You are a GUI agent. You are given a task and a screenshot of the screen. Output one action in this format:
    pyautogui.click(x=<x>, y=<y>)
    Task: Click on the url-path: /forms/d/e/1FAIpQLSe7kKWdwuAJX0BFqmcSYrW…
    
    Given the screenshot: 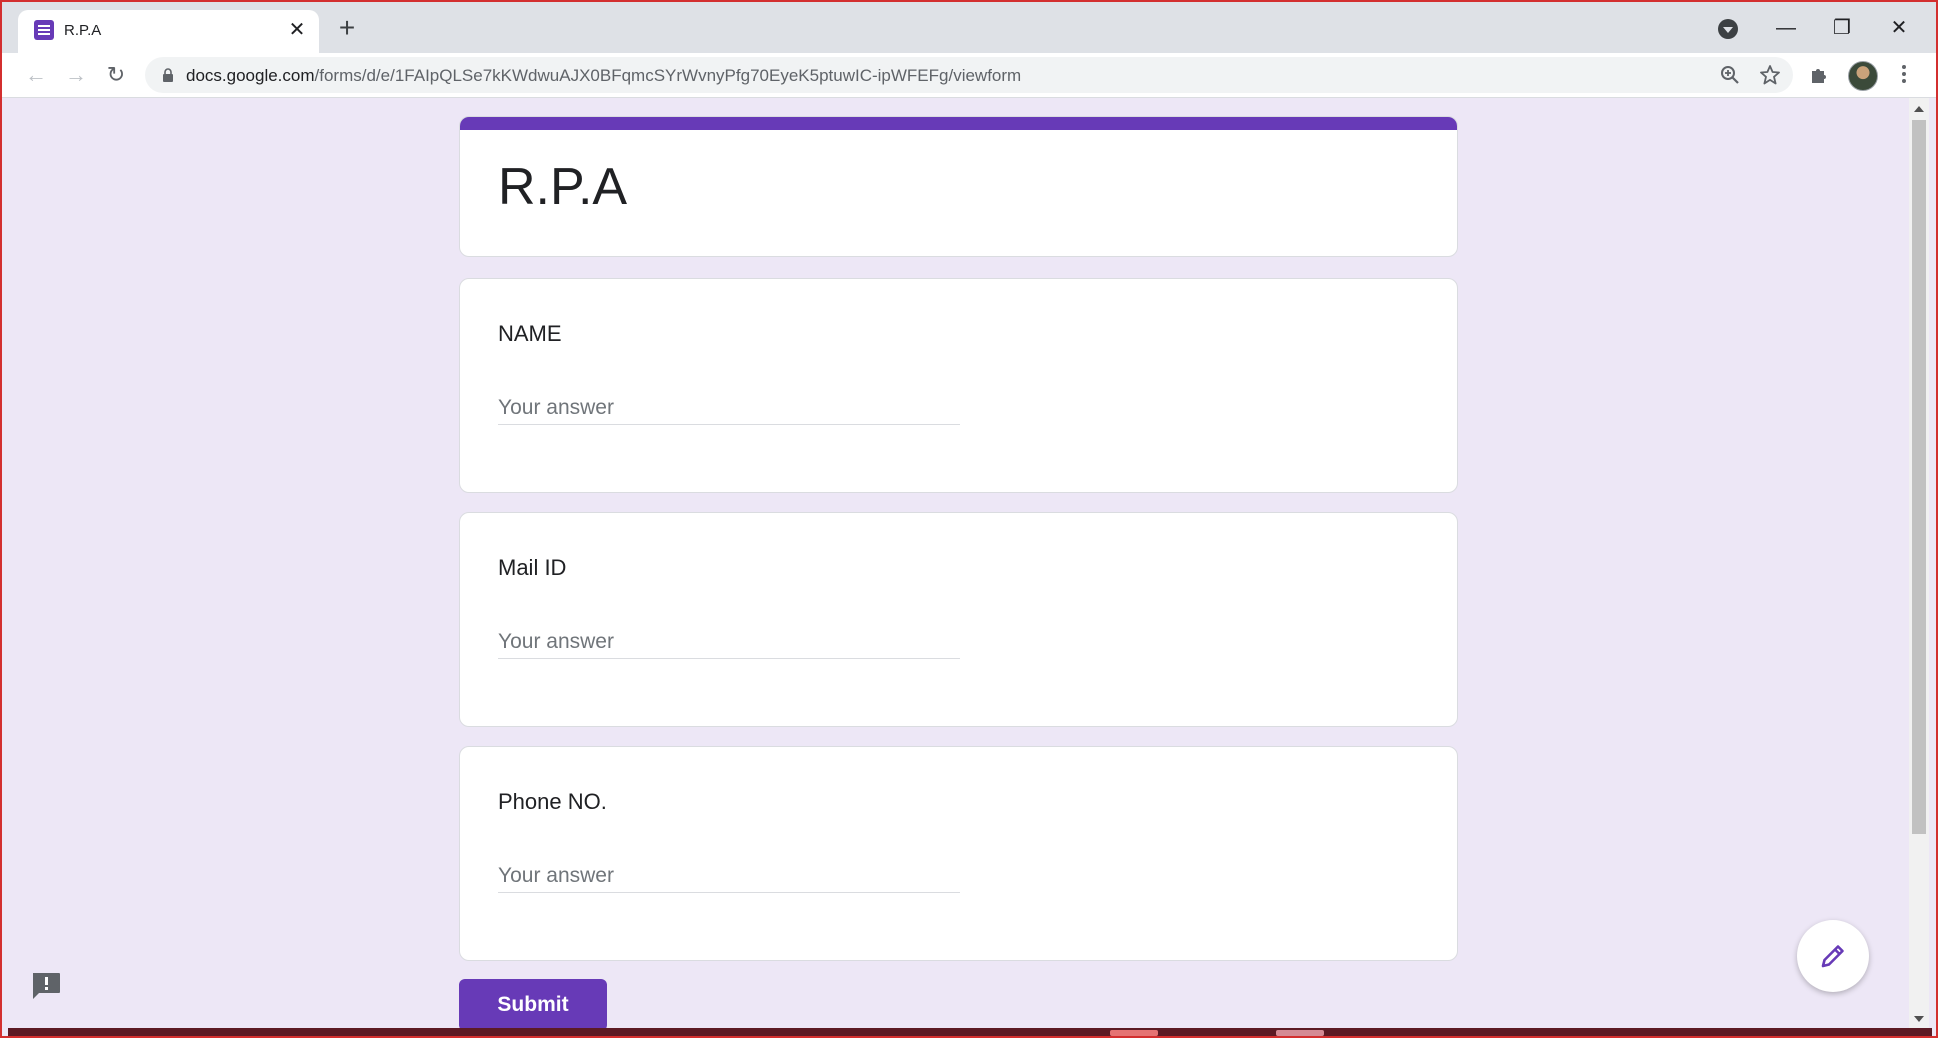 What is the action you would take?
    pyautogui.click(x=668, y=75)
    